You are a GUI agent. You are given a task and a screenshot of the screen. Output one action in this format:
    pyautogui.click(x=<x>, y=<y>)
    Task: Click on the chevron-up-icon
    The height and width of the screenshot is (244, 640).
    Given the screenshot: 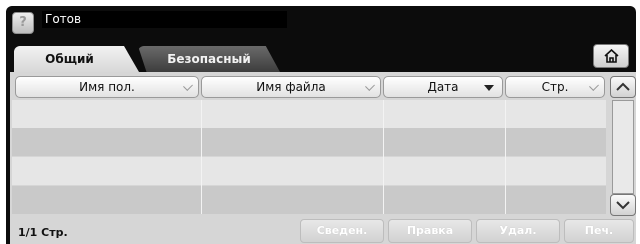 What is the action you would take?
    pyautogui.click(x=623, y=86)
    